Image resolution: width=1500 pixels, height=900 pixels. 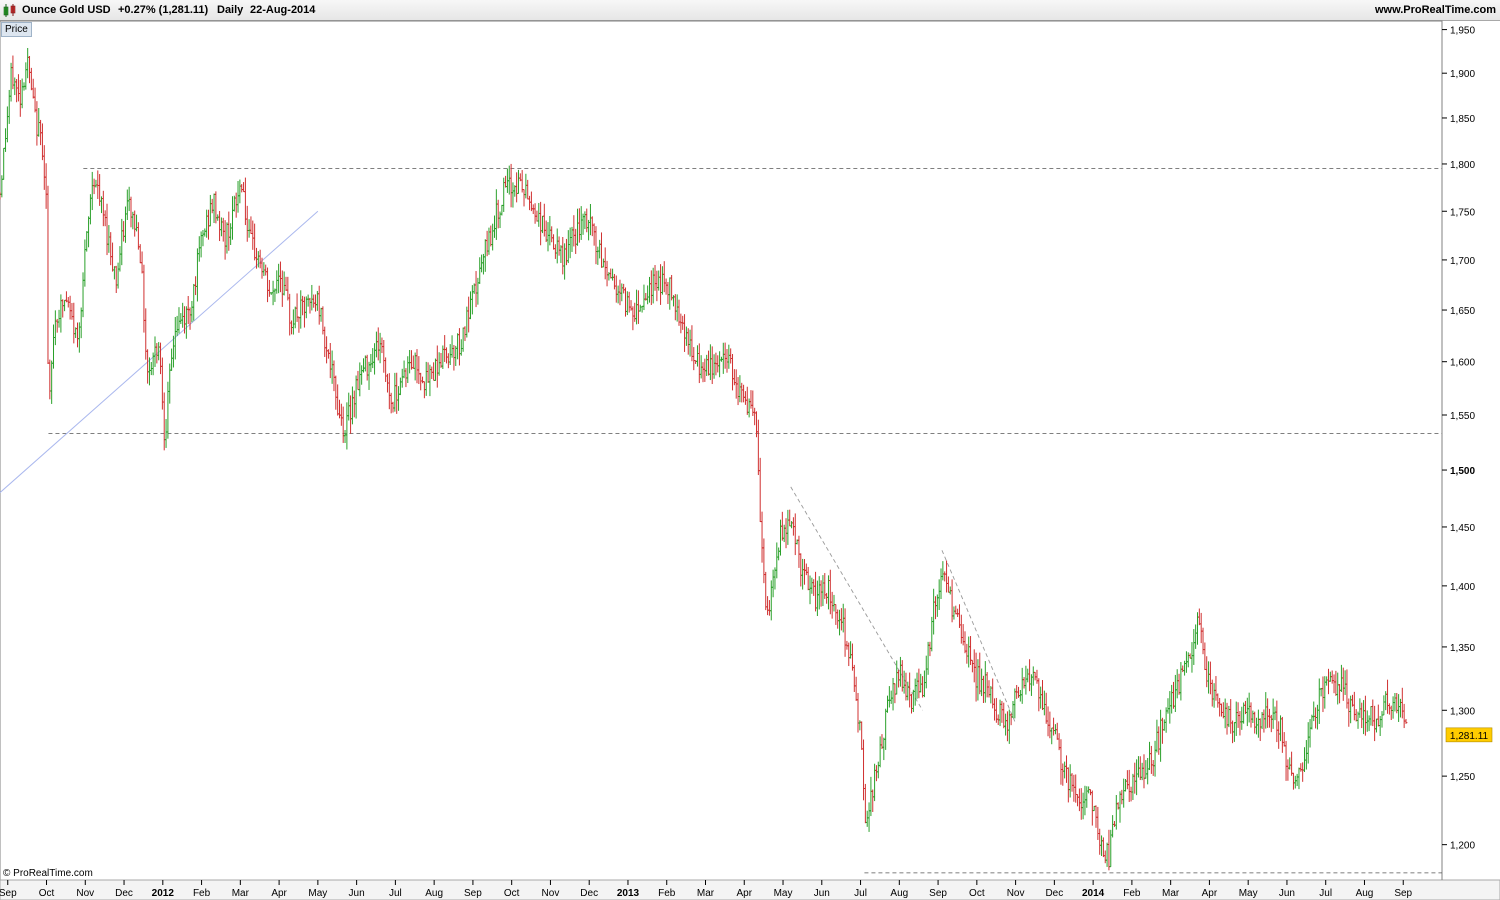 What do you see at coordinates (1462, 212) in the screenshot?
I see `y-tick-label: 1,750` at bounding box center [1462, 212].